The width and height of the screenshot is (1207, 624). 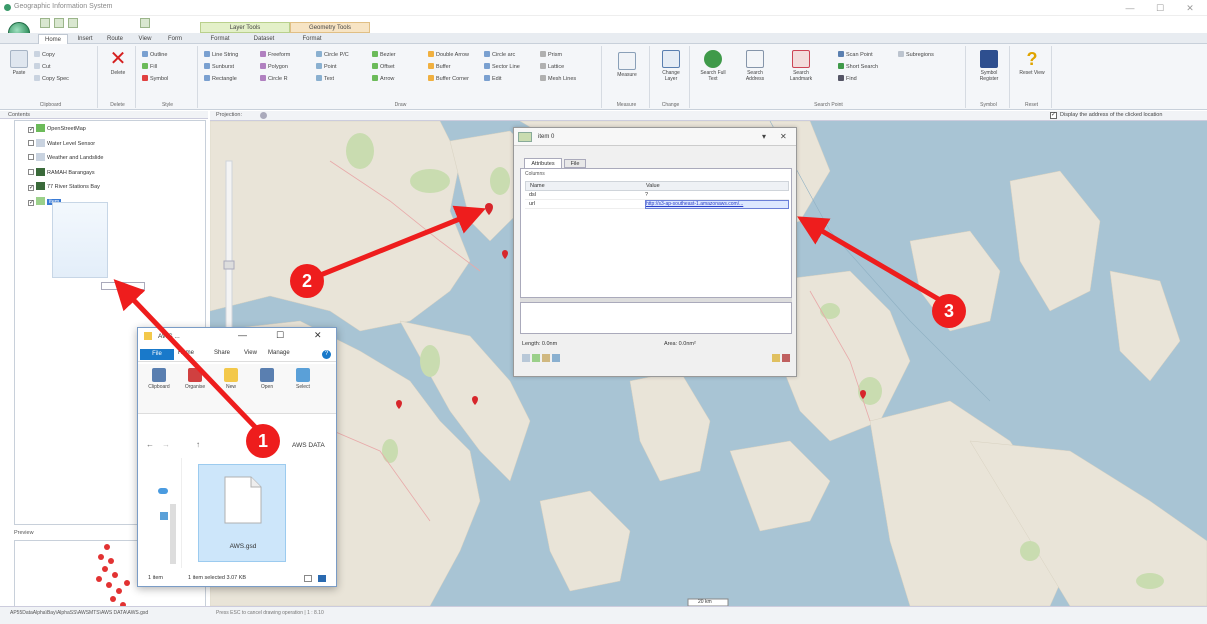 I want to click on layer-item: Water Level Sensor, so click(x=61, y=144).